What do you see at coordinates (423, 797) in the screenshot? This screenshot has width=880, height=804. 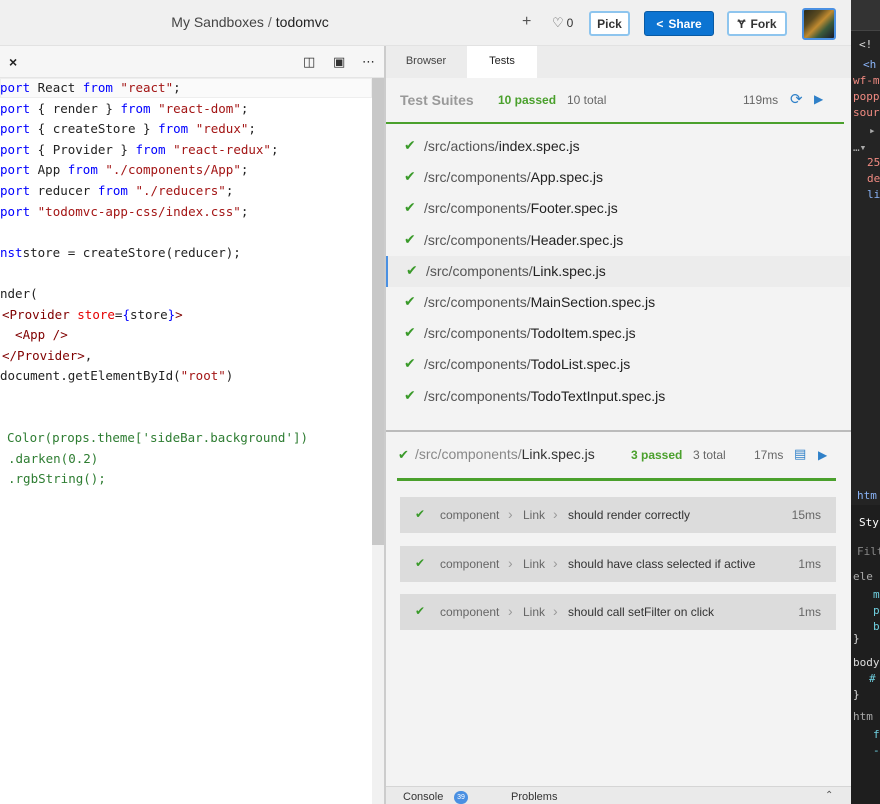 I see `tab-console: Console` at bounding box center [423, 797].